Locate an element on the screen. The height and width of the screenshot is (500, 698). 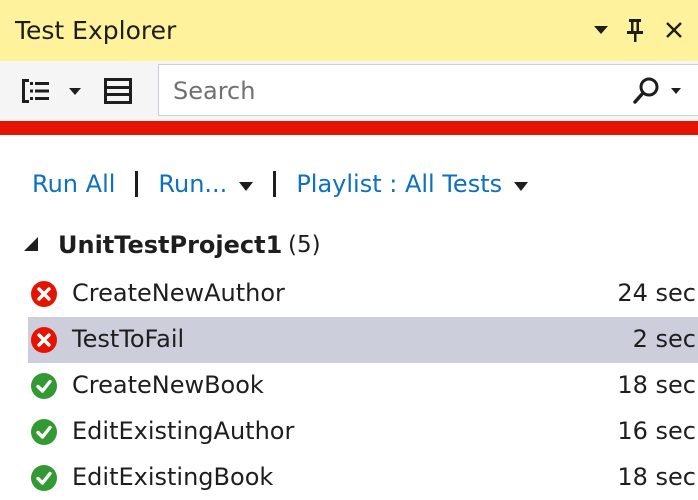
test-name: EditExistingAuthor is located at coordinates (183, 431).